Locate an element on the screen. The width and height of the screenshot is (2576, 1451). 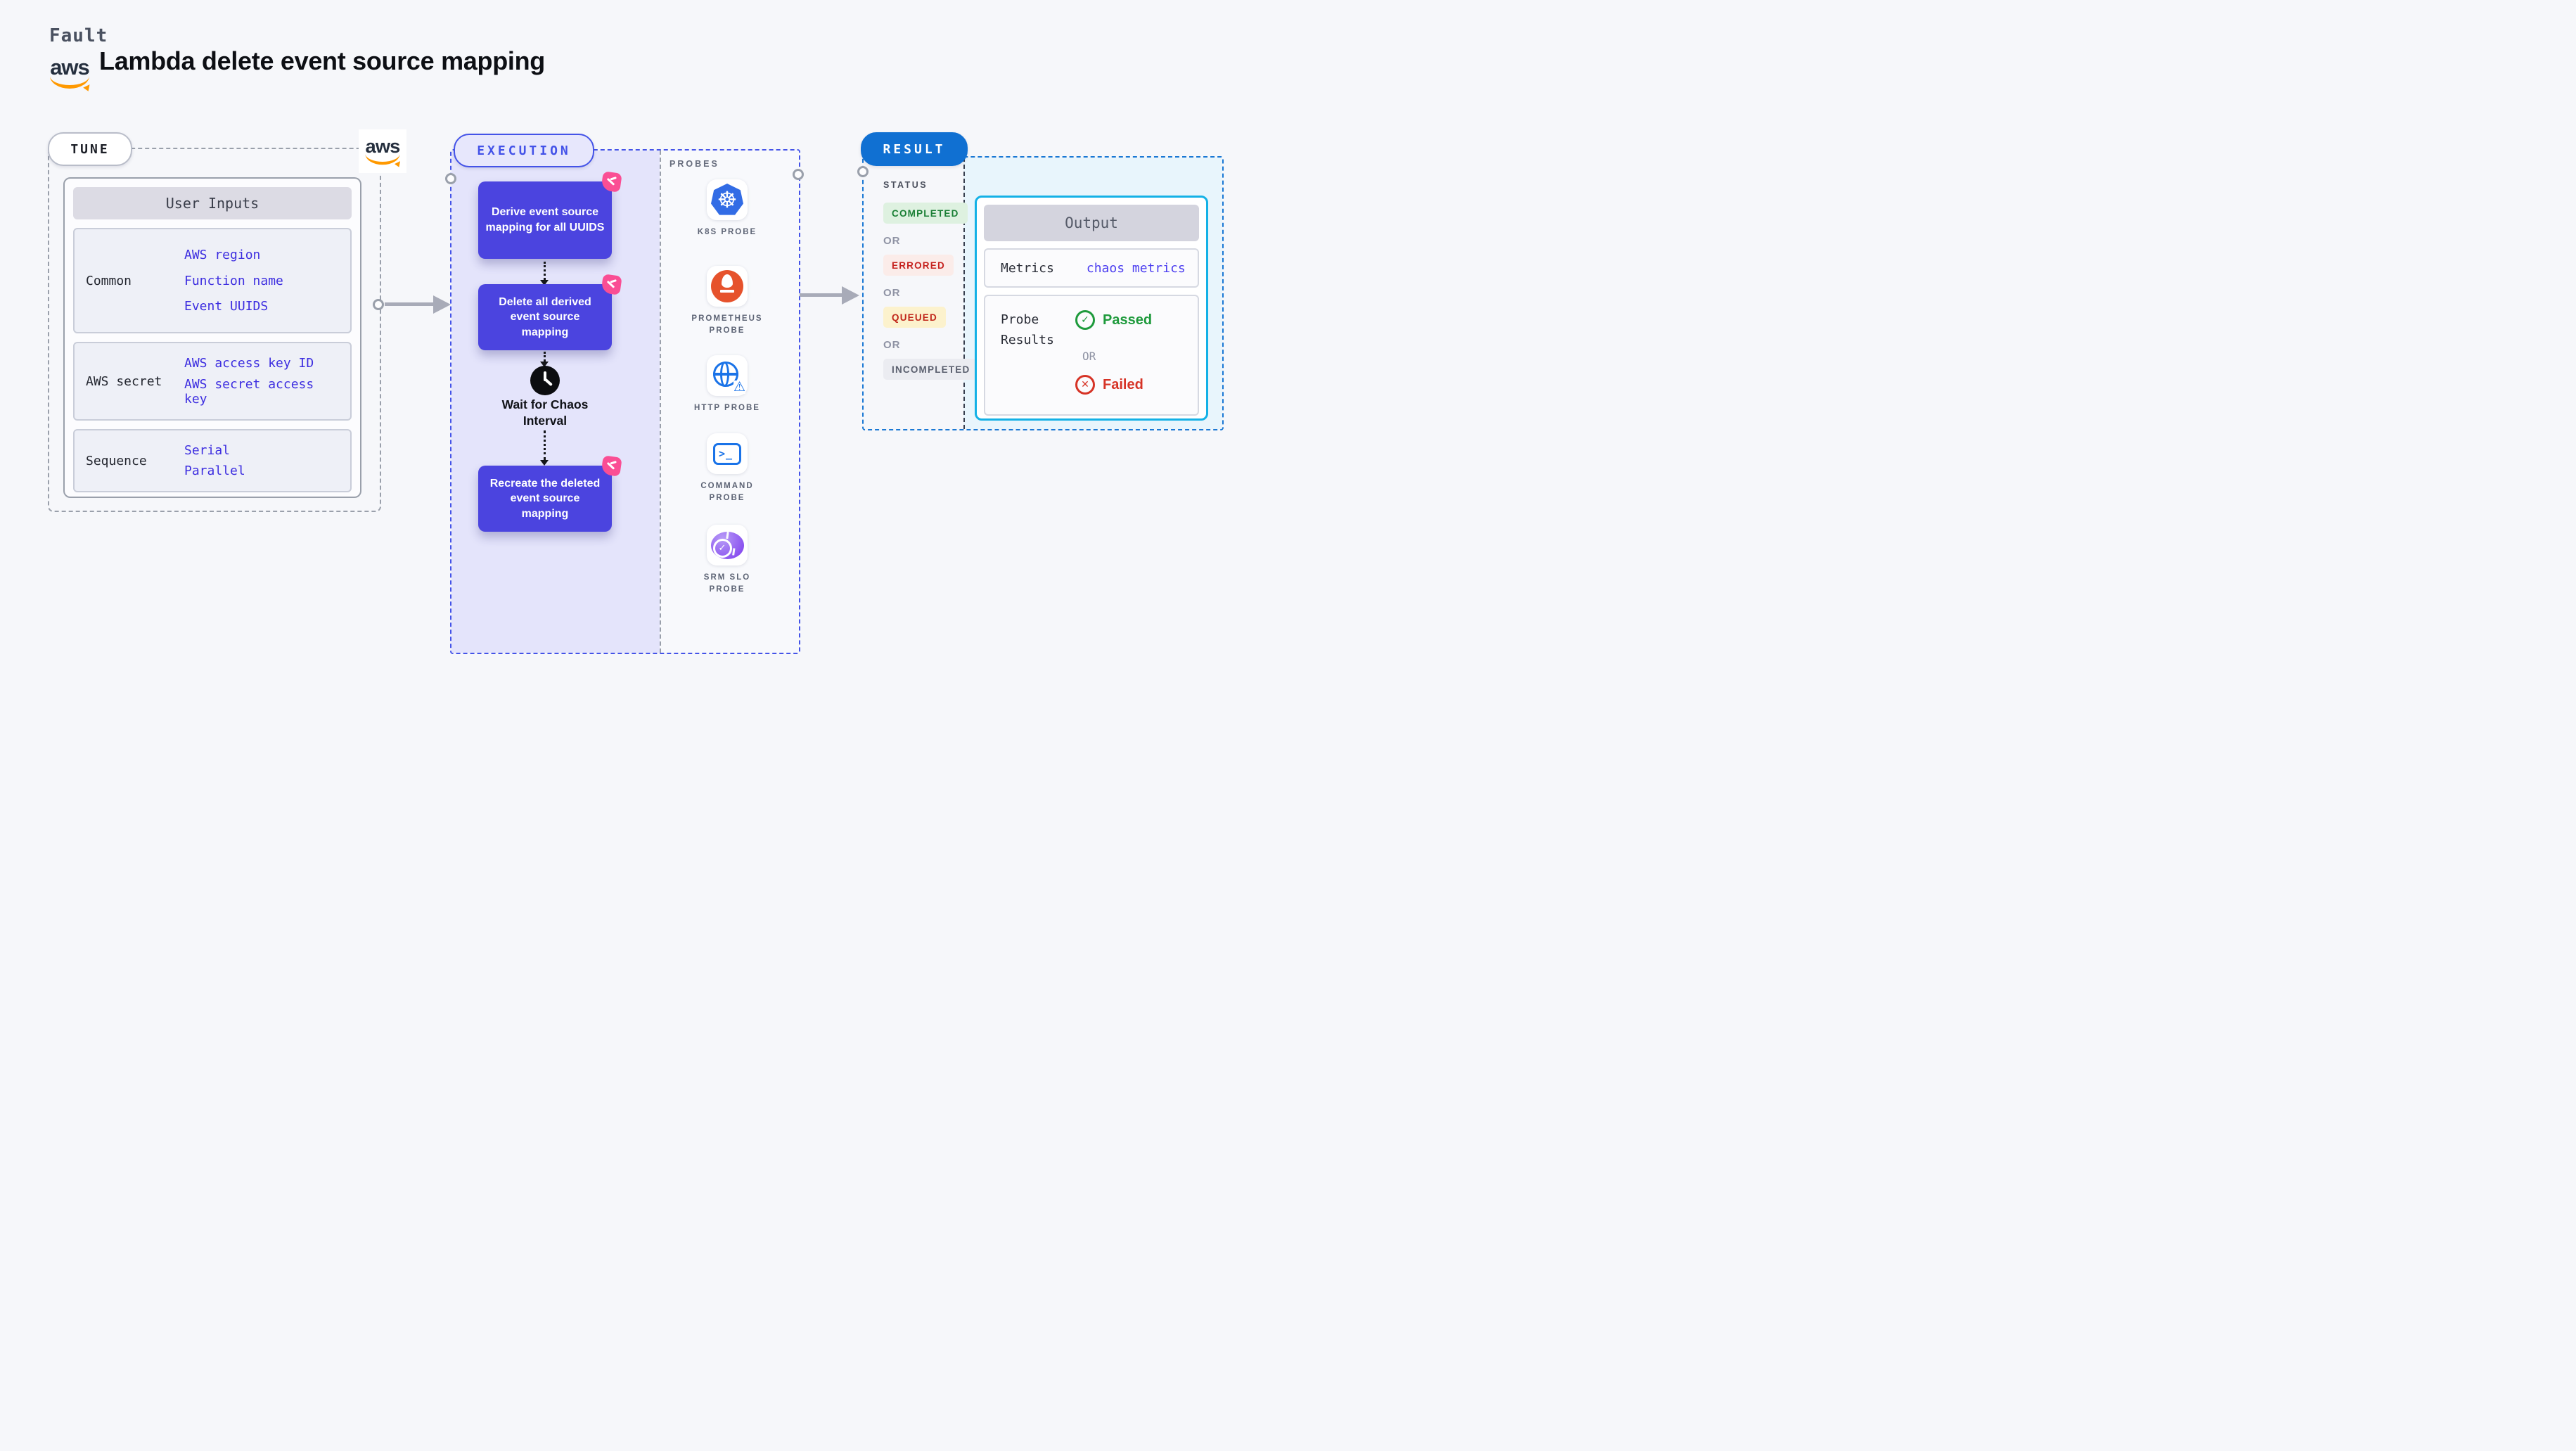
metrics-row: Metrics chaos metrics is located at coordinates (1091, 268).